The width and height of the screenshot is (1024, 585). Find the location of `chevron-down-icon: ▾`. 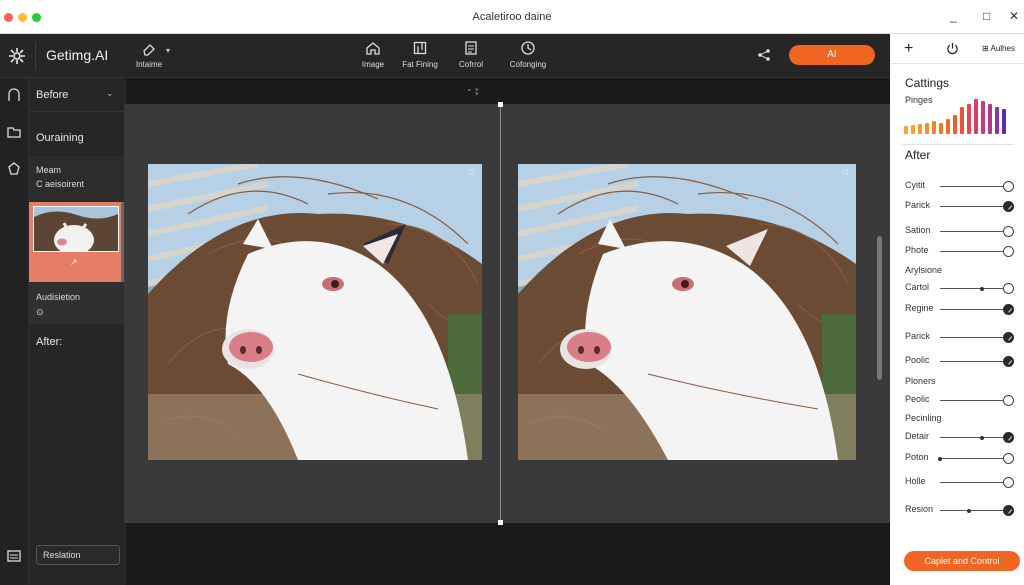

chevron-down-icon: ▾ is located at coordinates (168, 50).